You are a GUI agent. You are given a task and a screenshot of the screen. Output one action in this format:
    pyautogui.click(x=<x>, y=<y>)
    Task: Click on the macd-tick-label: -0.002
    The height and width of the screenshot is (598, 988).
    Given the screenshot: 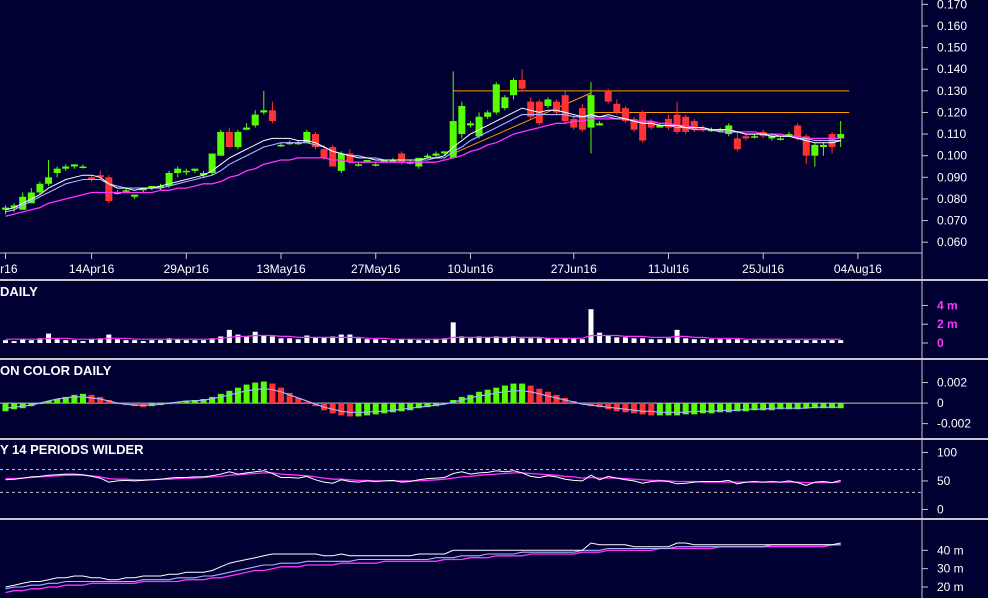 What is the action you would take?
    pyautogui.click(x=954, y=424)
    